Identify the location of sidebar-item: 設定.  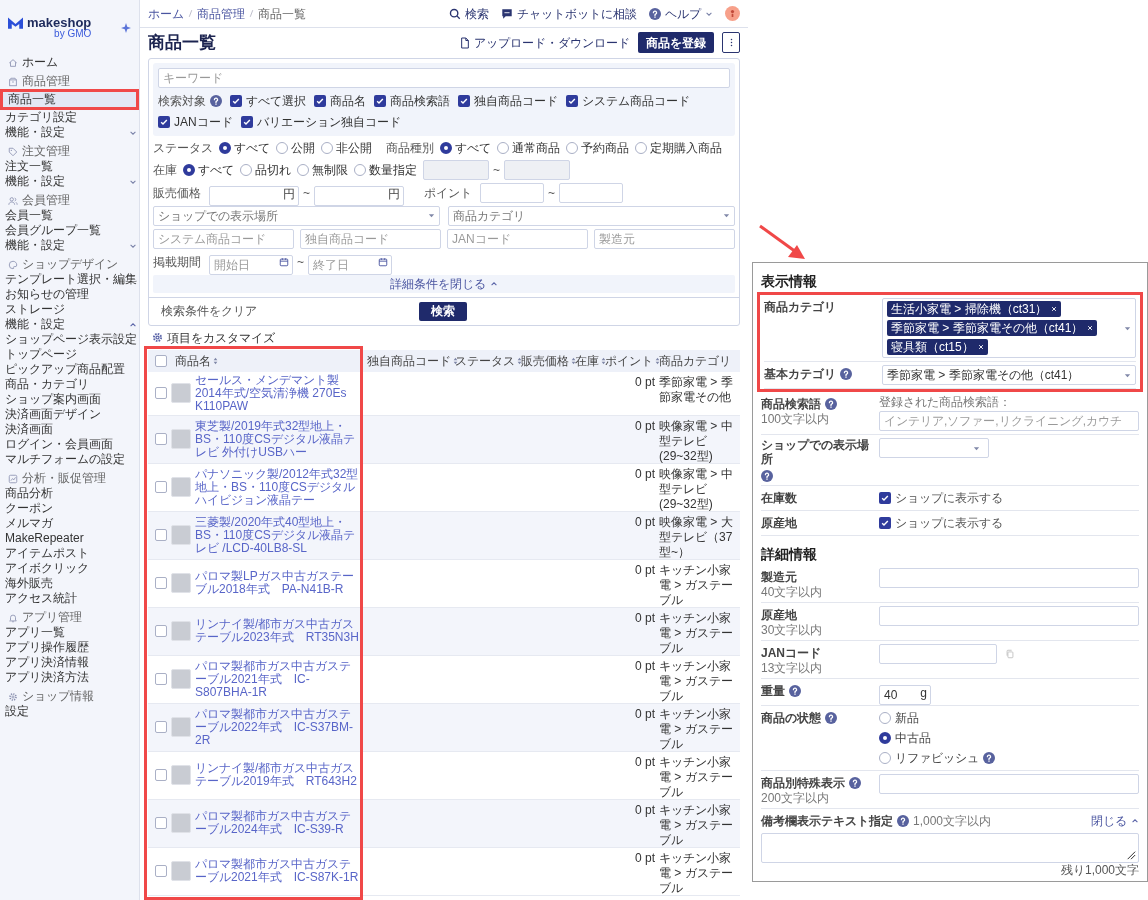
(69, 711).